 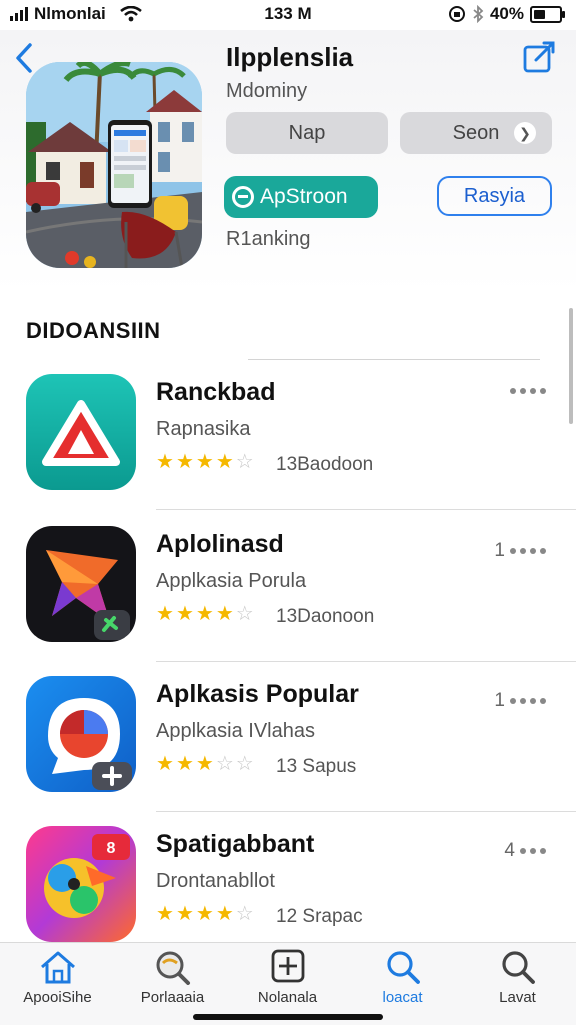 I want to click on app-name: Spatigabbant, so click(x=235, y=844).